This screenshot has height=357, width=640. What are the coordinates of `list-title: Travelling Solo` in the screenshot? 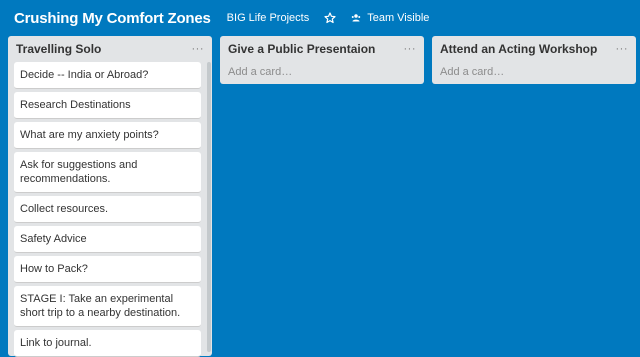 It's located at (58, 49).